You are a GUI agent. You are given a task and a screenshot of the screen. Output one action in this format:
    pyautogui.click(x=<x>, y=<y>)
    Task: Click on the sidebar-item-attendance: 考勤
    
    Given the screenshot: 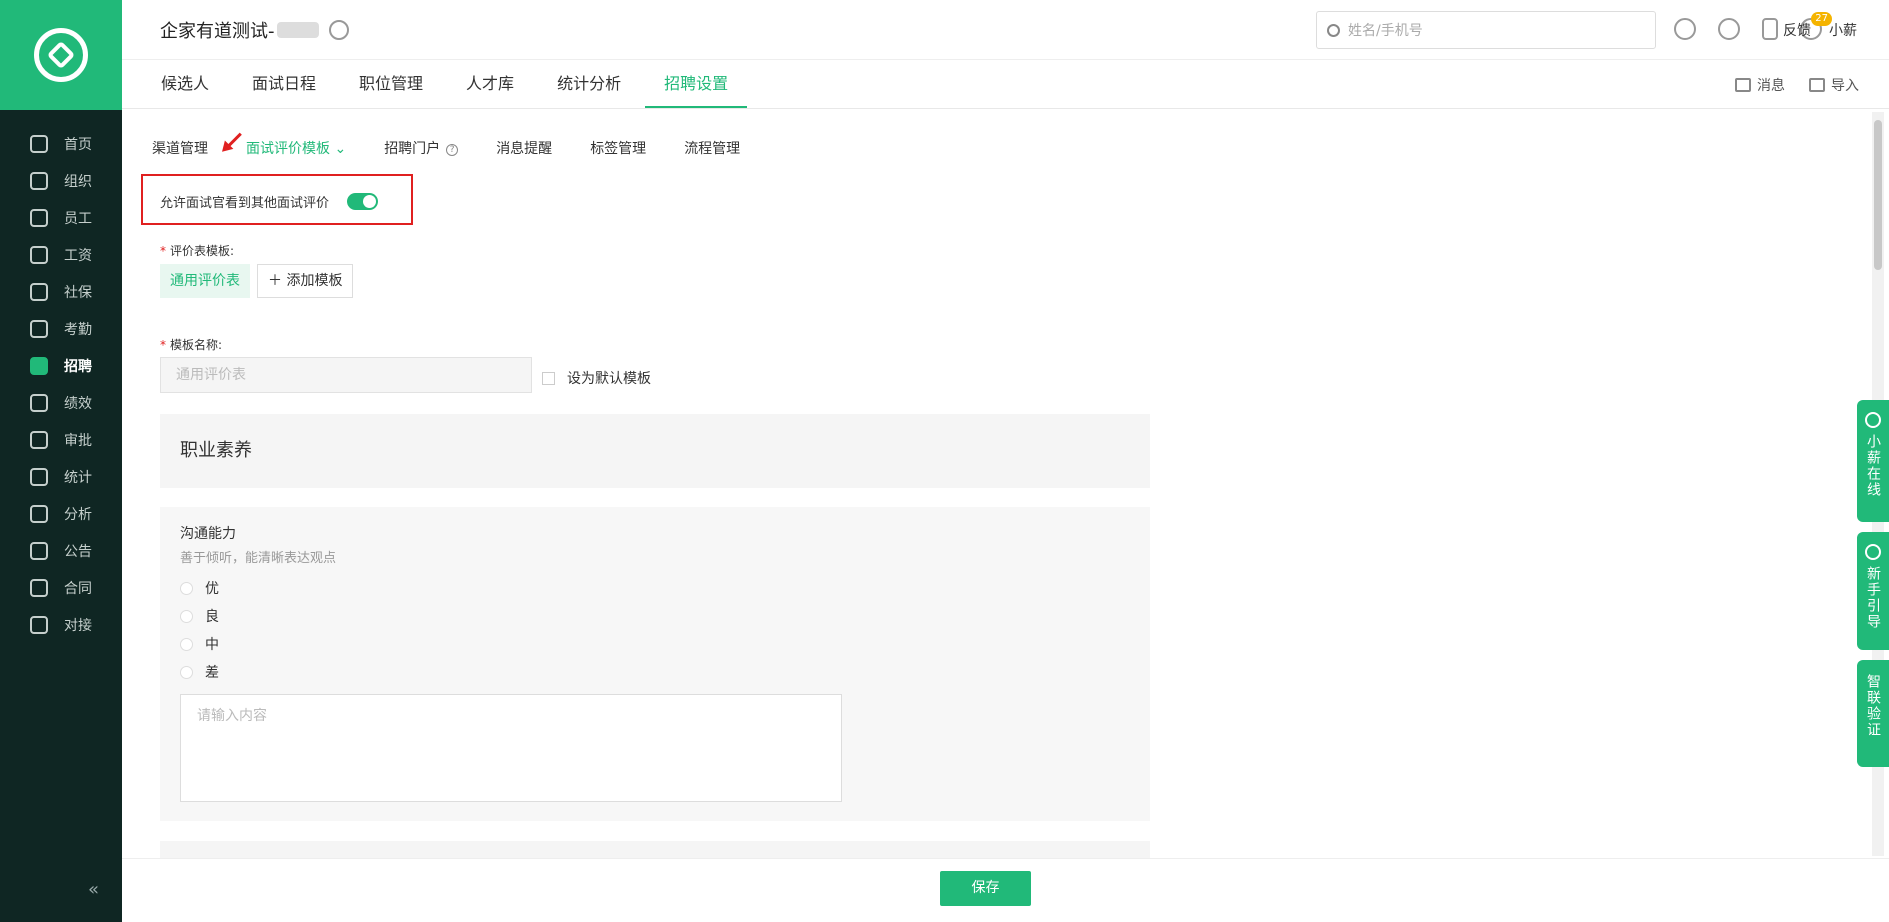 What is the action you would take?
    pyautogui.click(x=61, y=328)
    